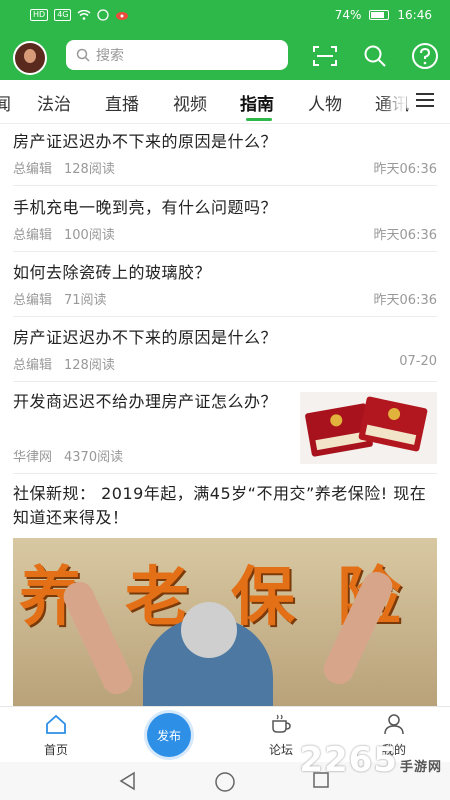  Describe the element at coordinates (425, 100) in the screenshot. I see `menu-icon` at that location.